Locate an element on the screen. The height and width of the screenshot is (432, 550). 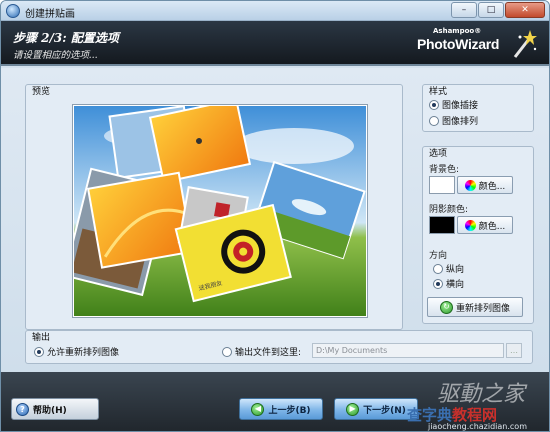
output-path-input: D:\My Documents is located at coordinates (408, 350).